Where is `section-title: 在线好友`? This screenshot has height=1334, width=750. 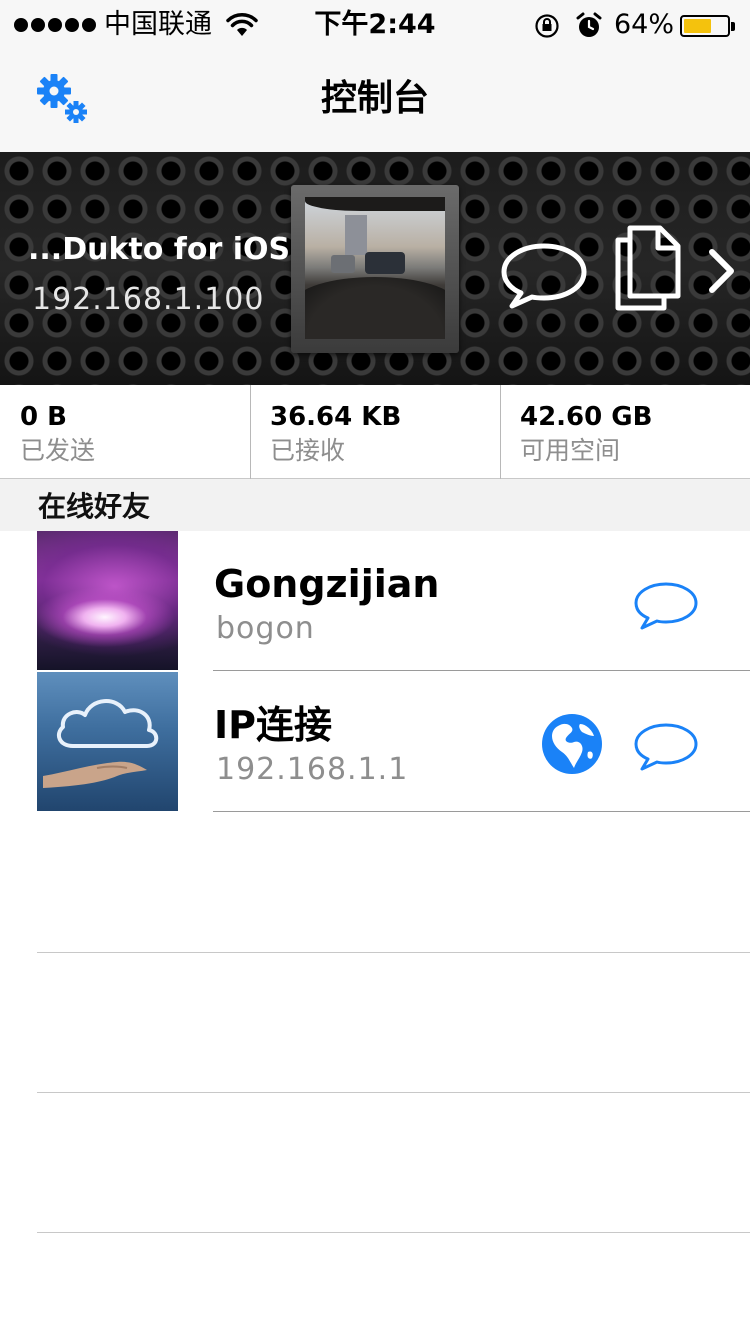
section-title: 在线好友 is located at coordinates (94, 506).